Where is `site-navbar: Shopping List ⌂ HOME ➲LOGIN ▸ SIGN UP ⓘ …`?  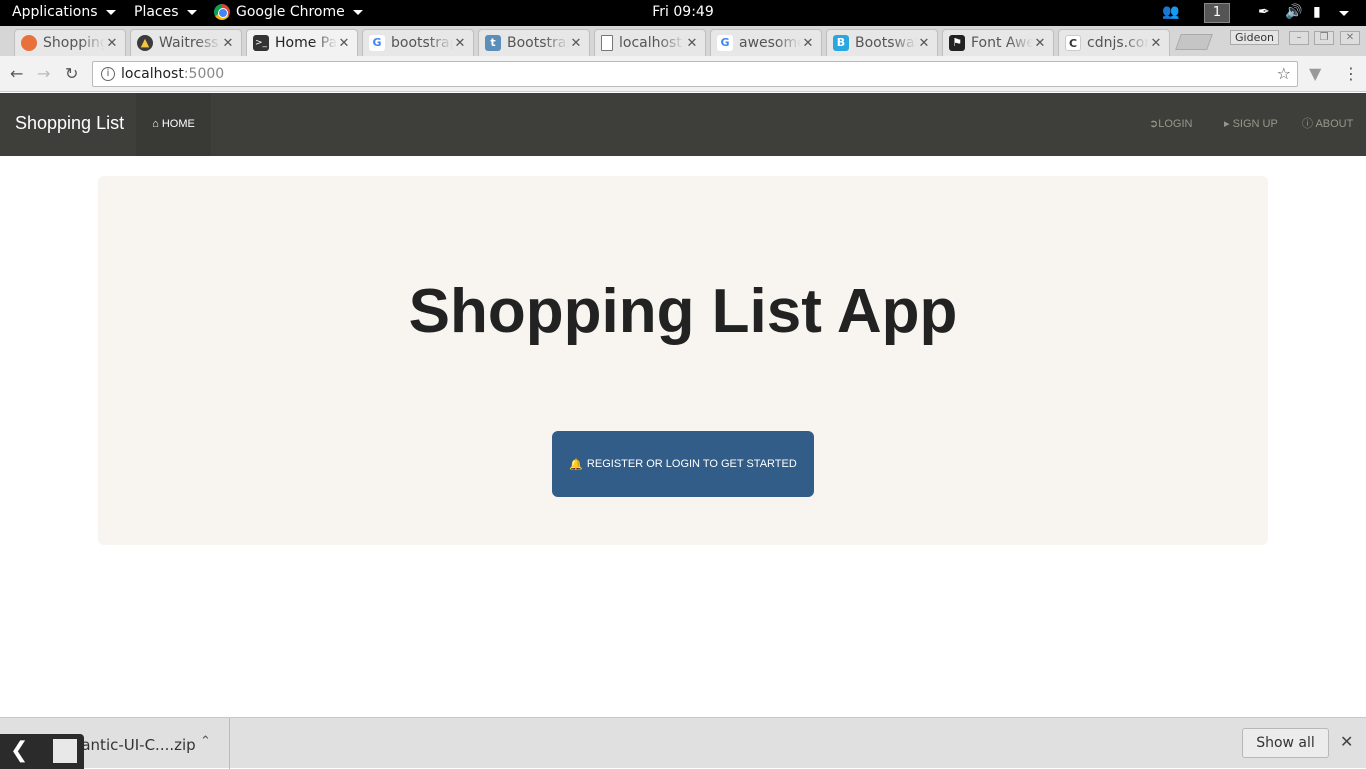 site-navbar: Shopping List ⌂ HOME ➲LOGIN ▸ SIGN UP ⓘ … is located at coordinates (683, 124).